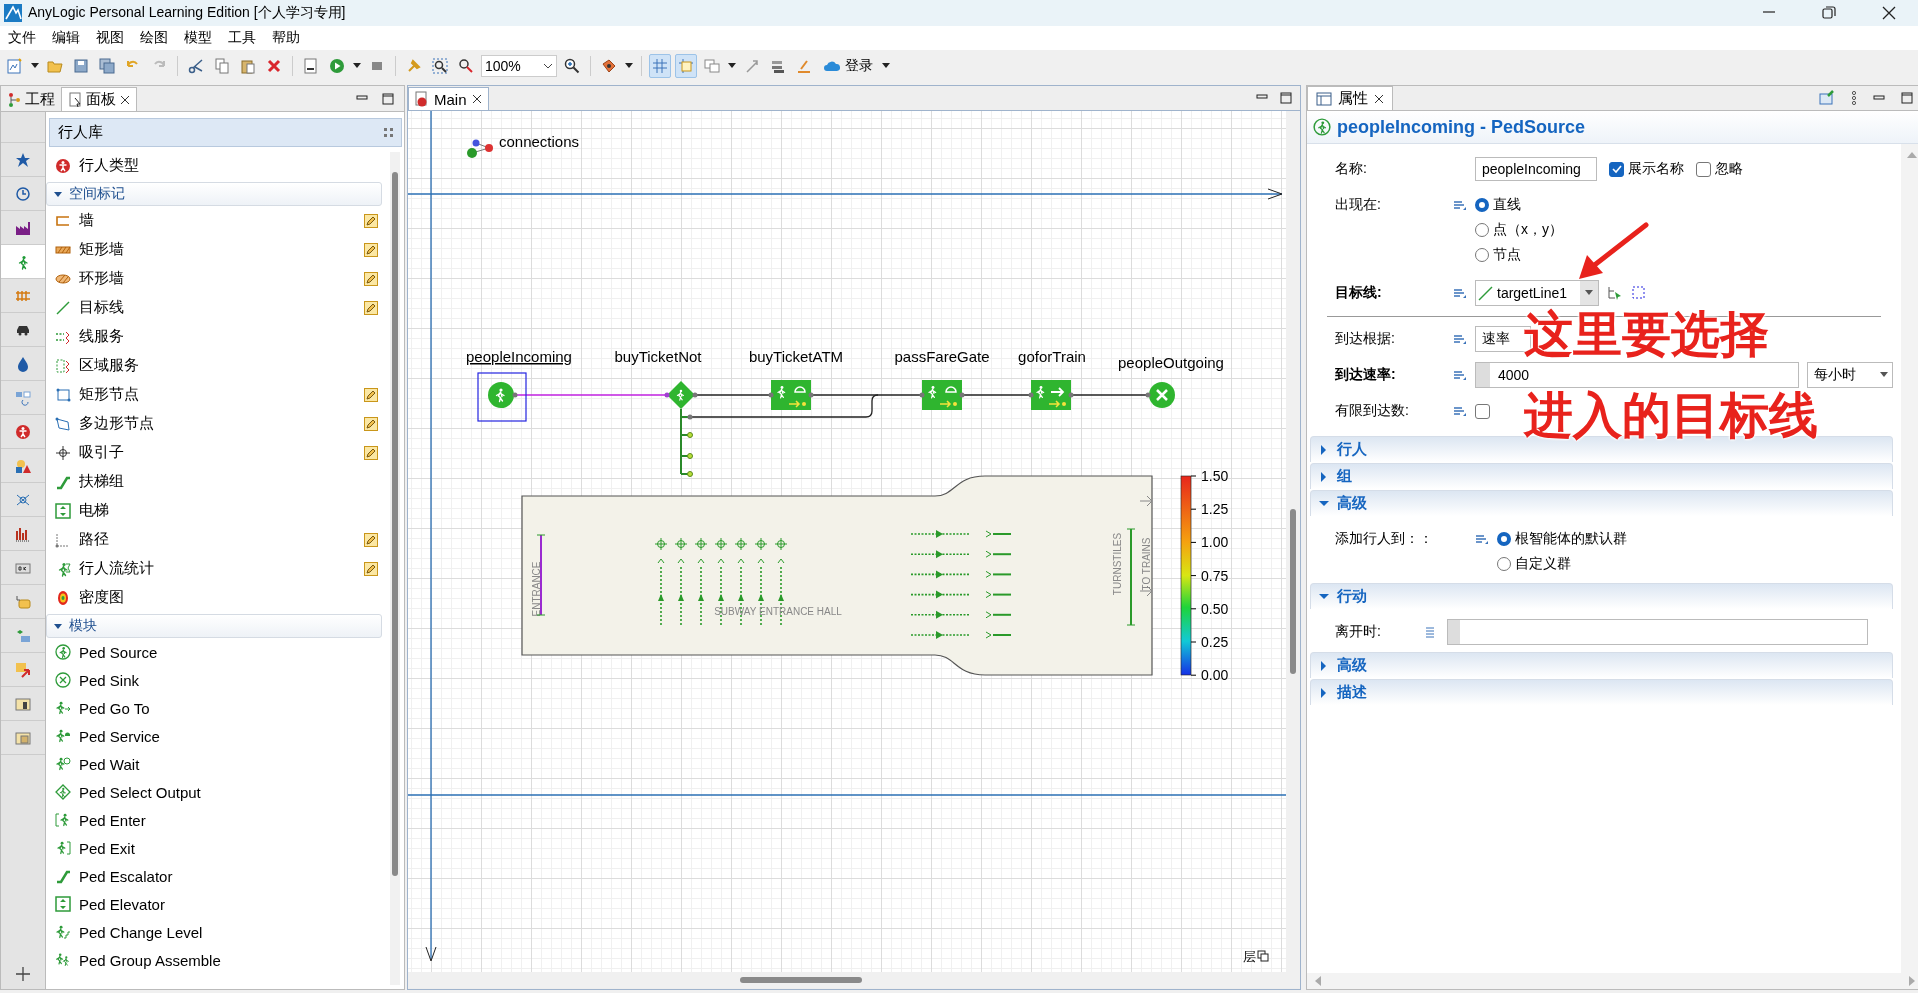  Describe the element at coordinates (1615, 293) in the screenshot. I see `pick-icon` at that location.